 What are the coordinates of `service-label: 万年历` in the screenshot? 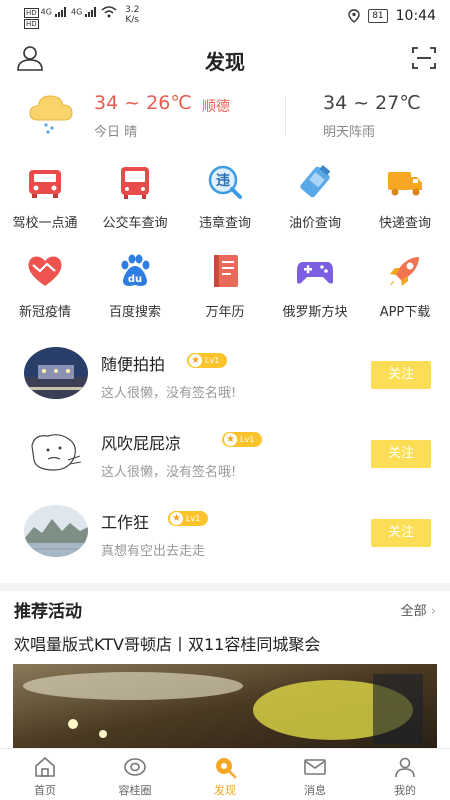 It's located at (225, 312).